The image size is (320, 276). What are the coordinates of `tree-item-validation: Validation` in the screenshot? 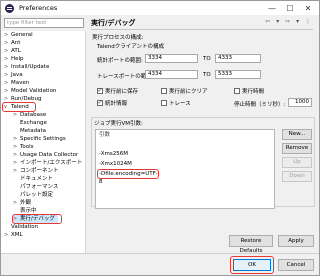 It's located at (21, 227).